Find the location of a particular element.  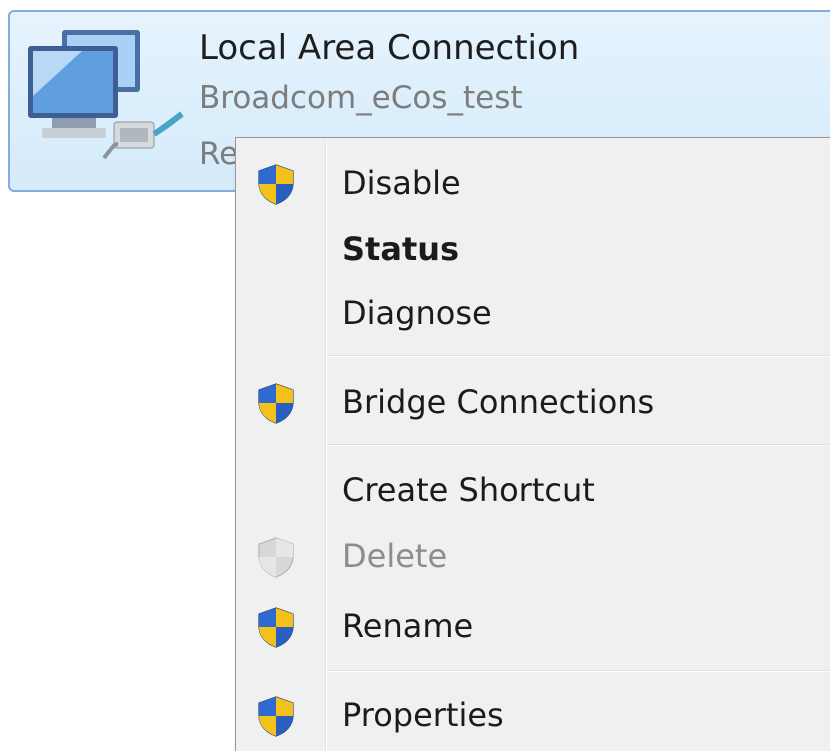

menu-item-delete: Delete is located at coordinates (533, 556).